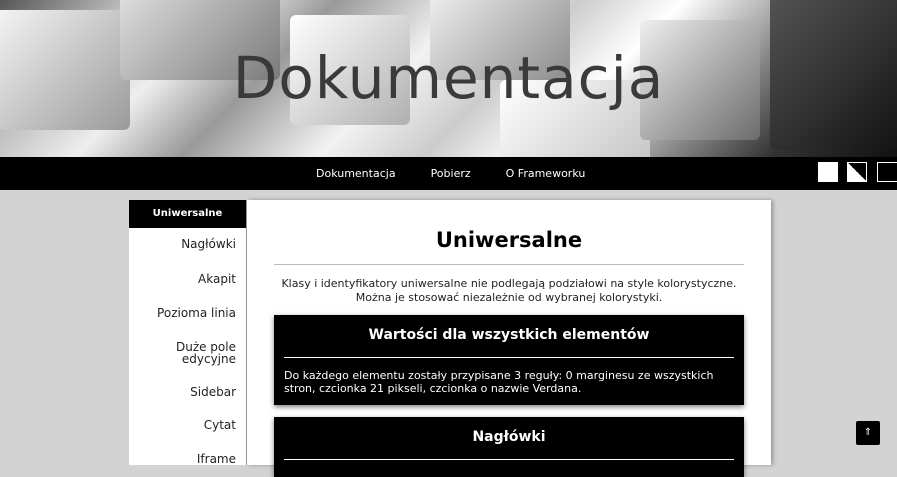  Describe the element at coordinates (509, 264) in the screenshot. I see `title-divider` at that location.